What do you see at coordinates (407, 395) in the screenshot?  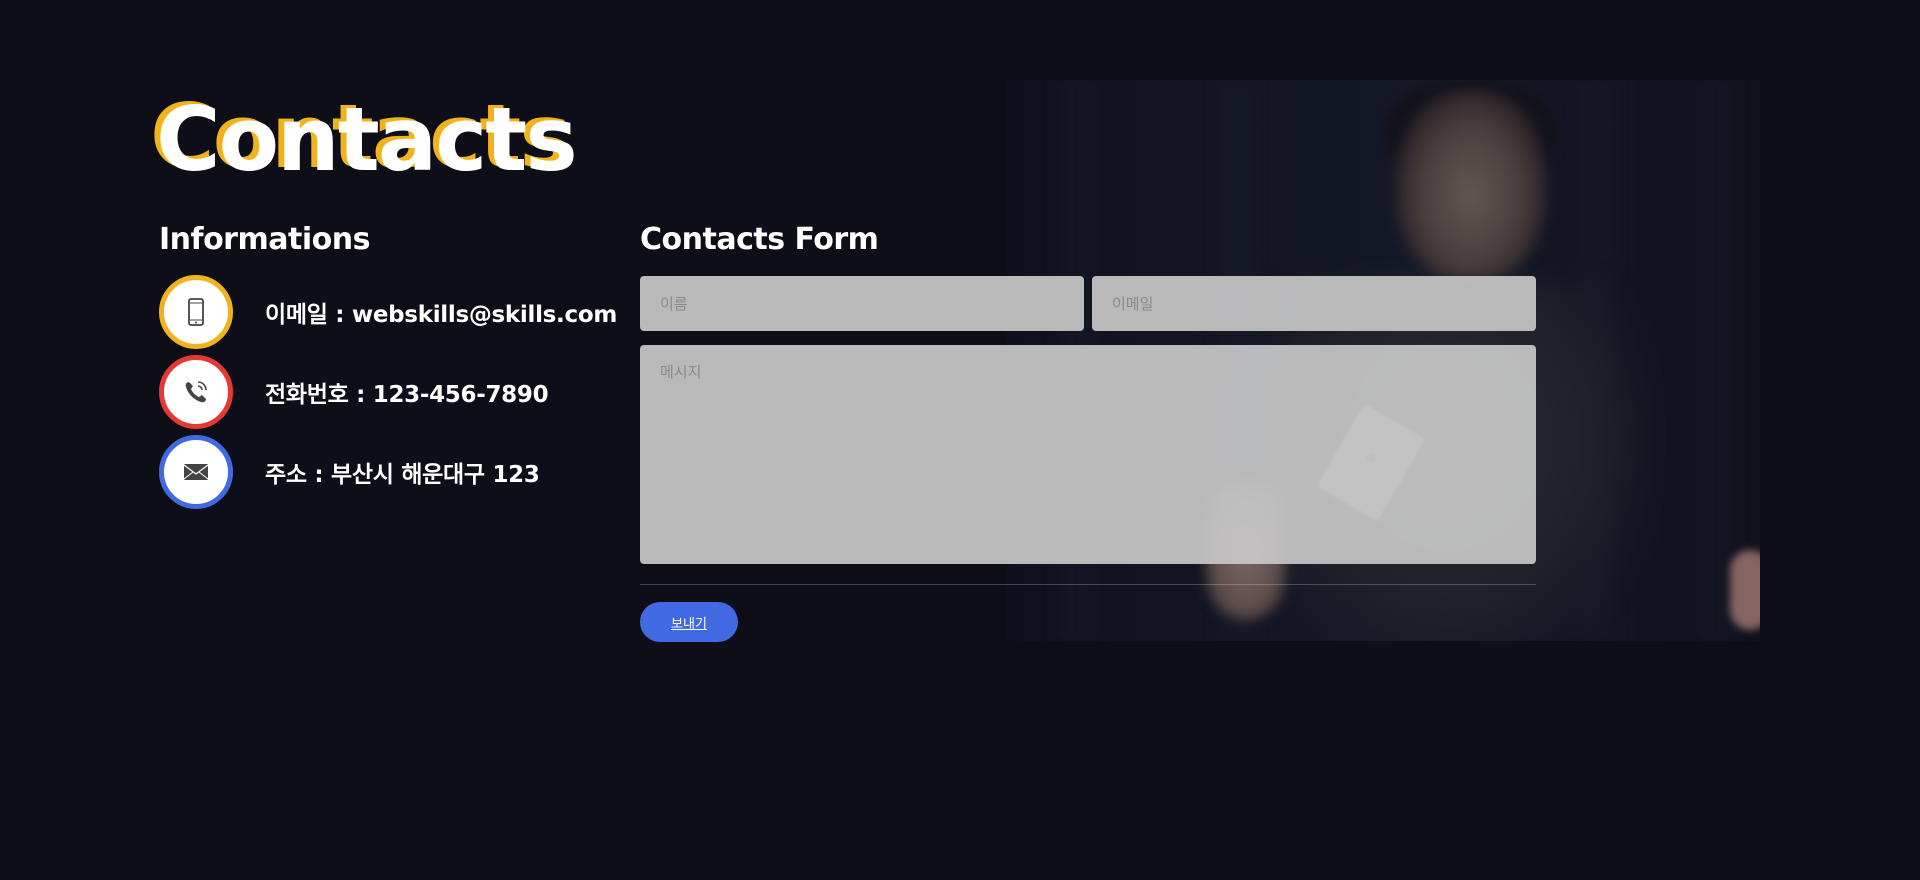 I see `info-phone-text: 전화번호 : 123-456-7890` at bounding box center [407, 395].